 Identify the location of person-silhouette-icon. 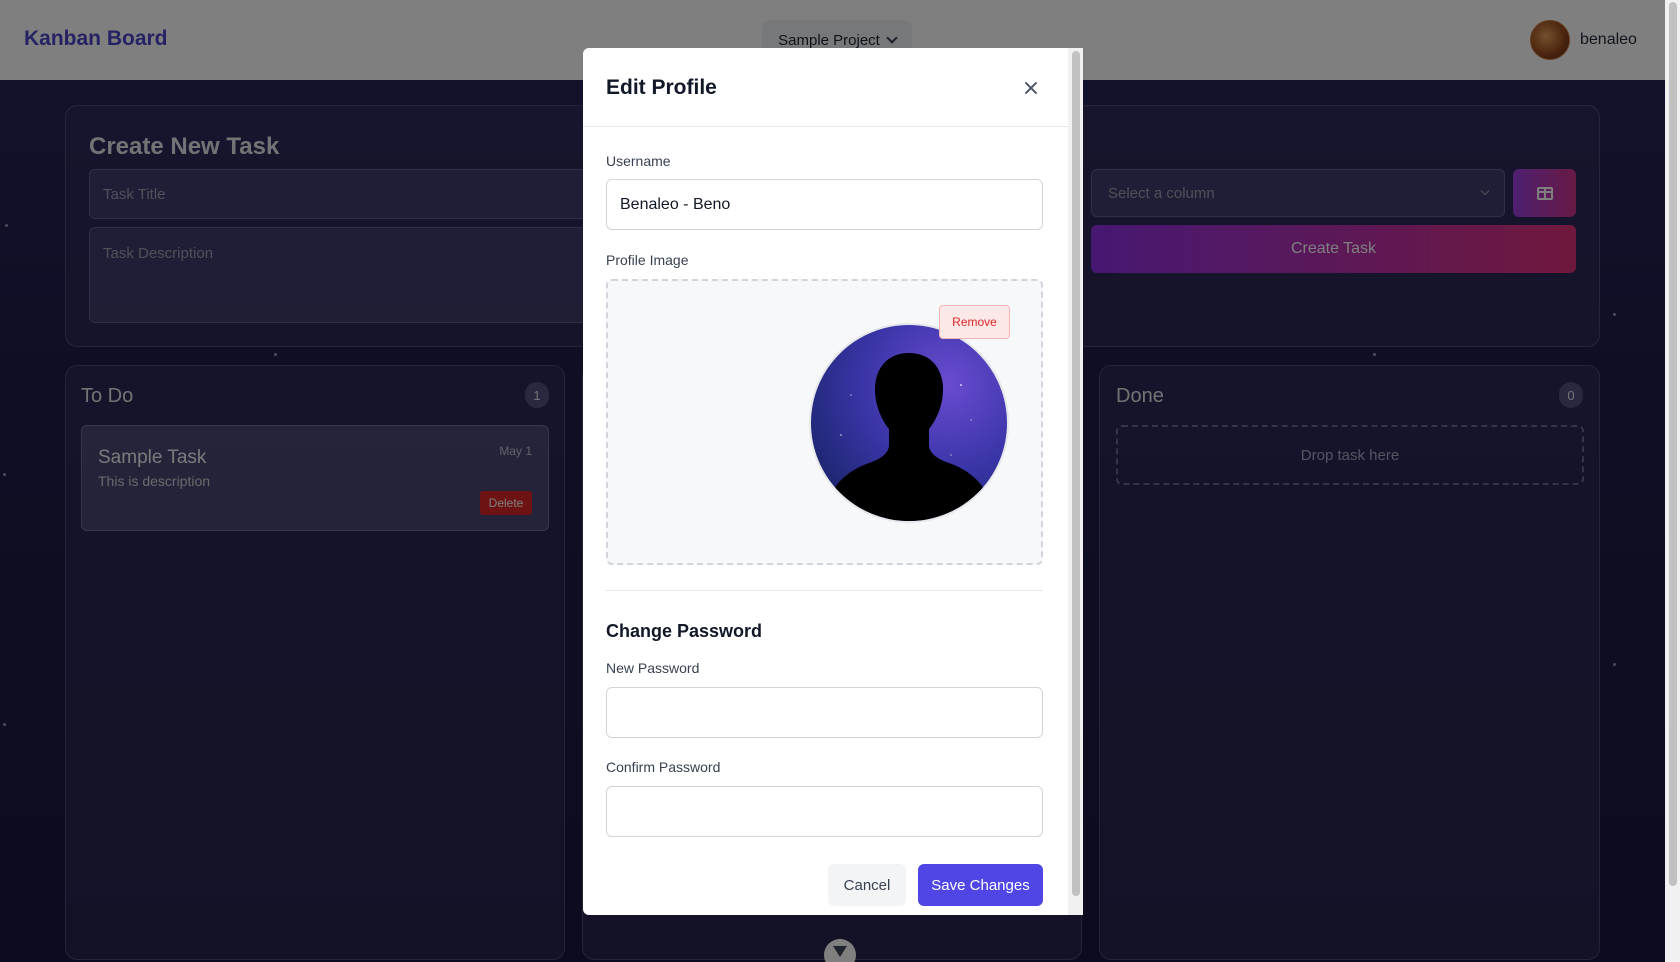
(909, 423).